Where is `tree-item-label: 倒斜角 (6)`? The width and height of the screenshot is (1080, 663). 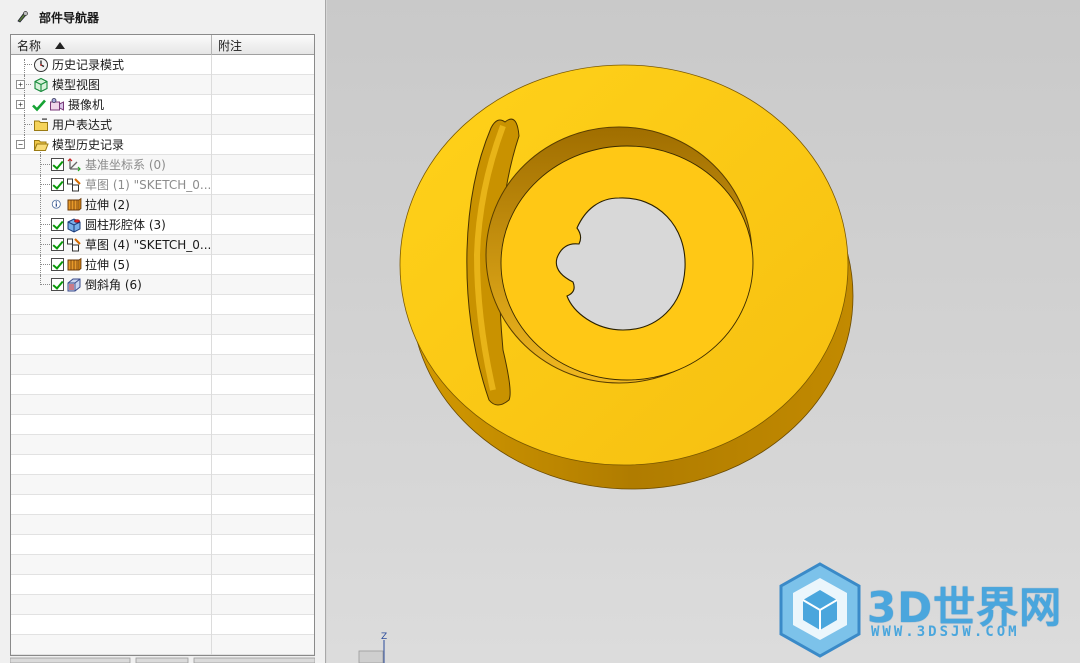
tree-item-label: 倒斜角 (6) is located at coordinates (113, 285).